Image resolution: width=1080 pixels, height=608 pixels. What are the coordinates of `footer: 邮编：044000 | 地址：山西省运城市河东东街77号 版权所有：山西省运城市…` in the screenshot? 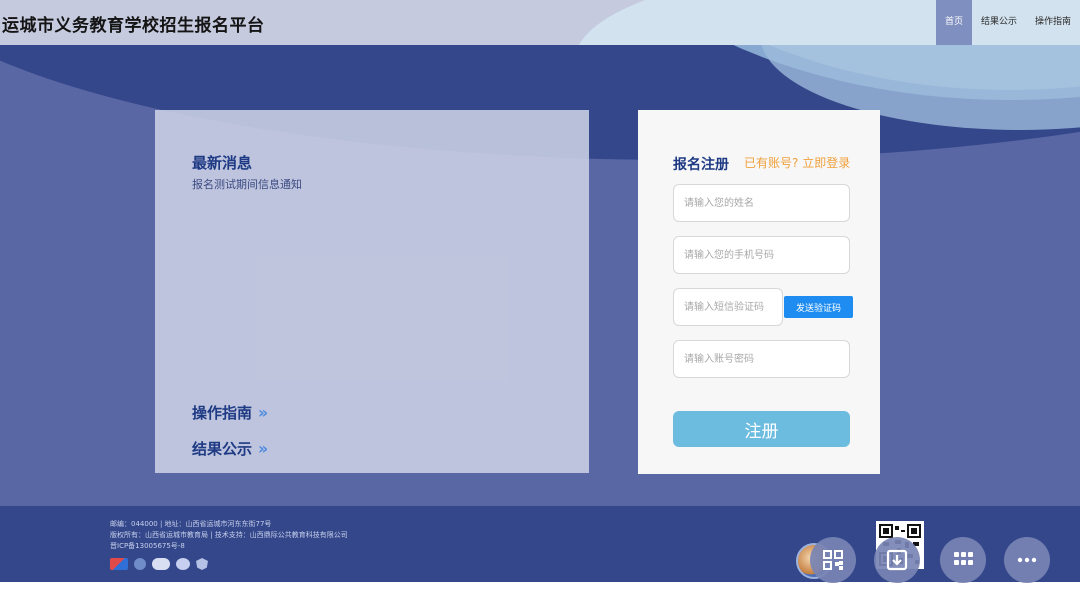 It's located at (540, 544).